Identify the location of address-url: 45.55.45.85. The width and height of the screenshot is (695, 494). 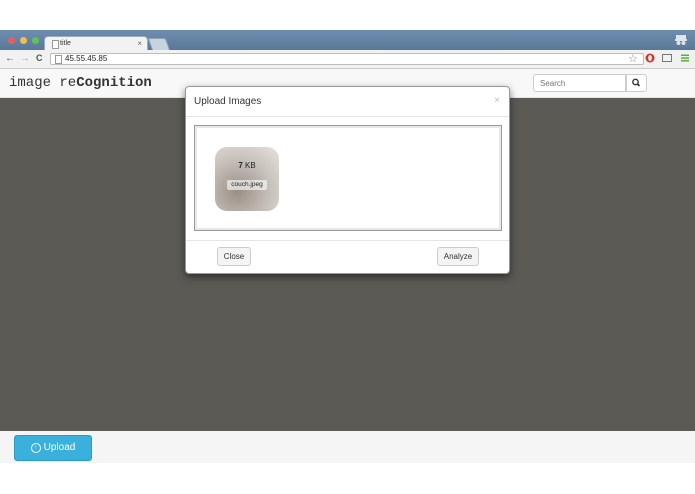
(86, 58).